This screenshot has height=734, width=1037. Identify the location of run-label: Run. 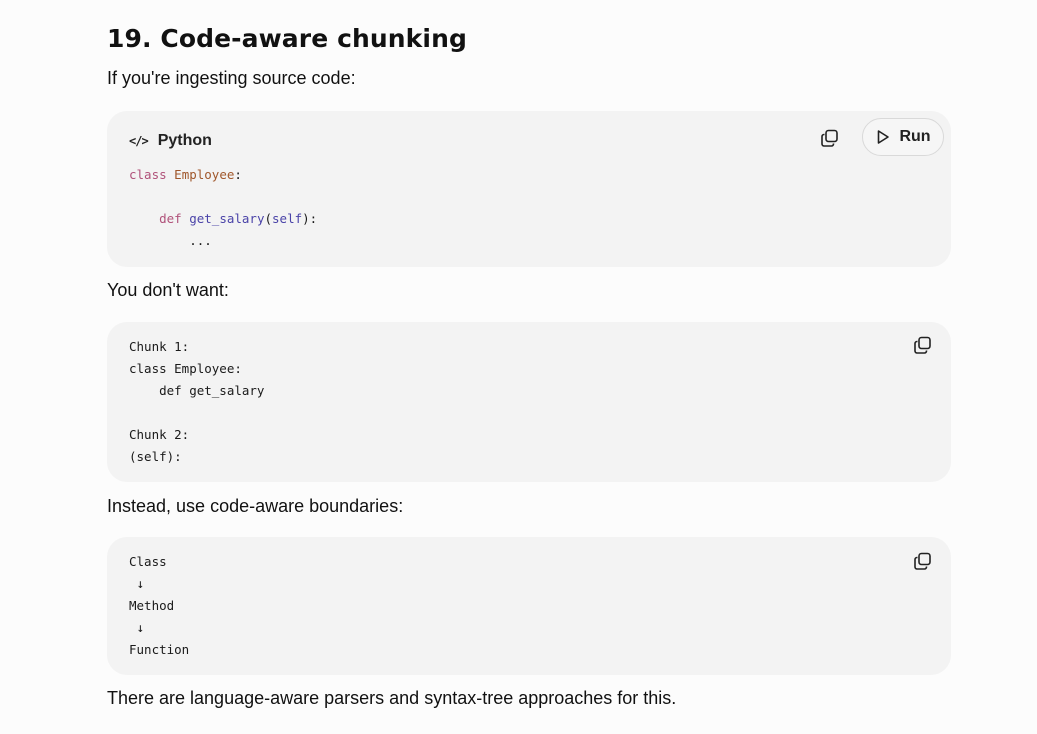
(915, 136).